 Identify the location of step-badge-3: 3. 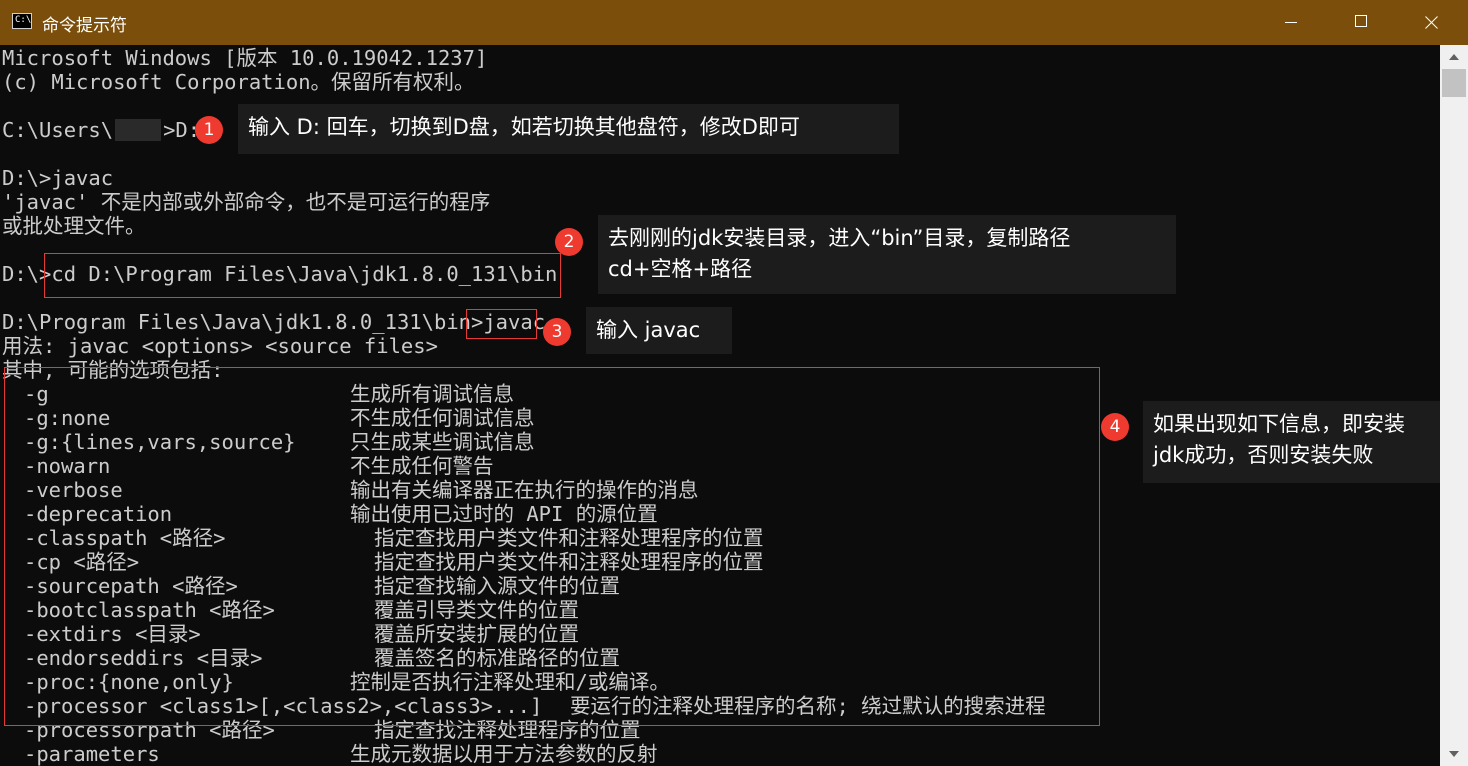
(557, 332).